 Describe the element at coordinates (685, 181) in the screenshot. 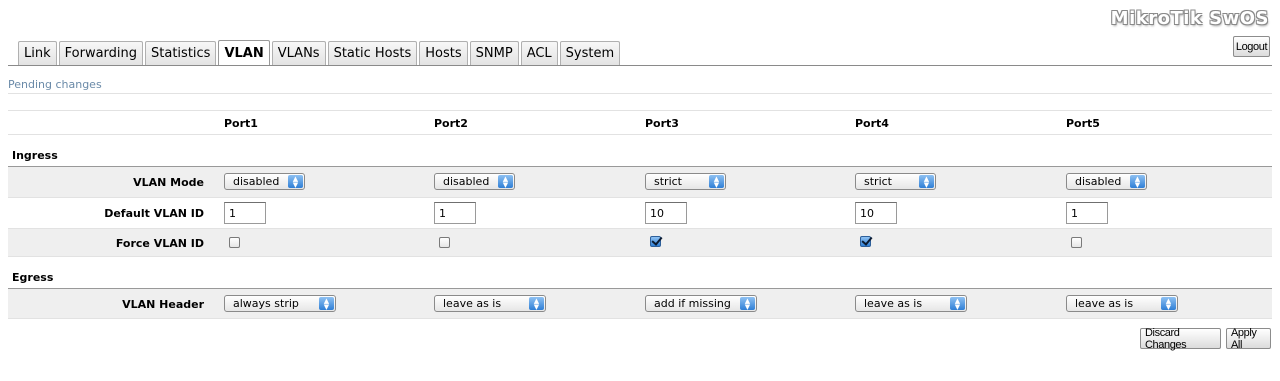

I see `vlan-mode-select-port3: strict ▲ ▼` at that location.